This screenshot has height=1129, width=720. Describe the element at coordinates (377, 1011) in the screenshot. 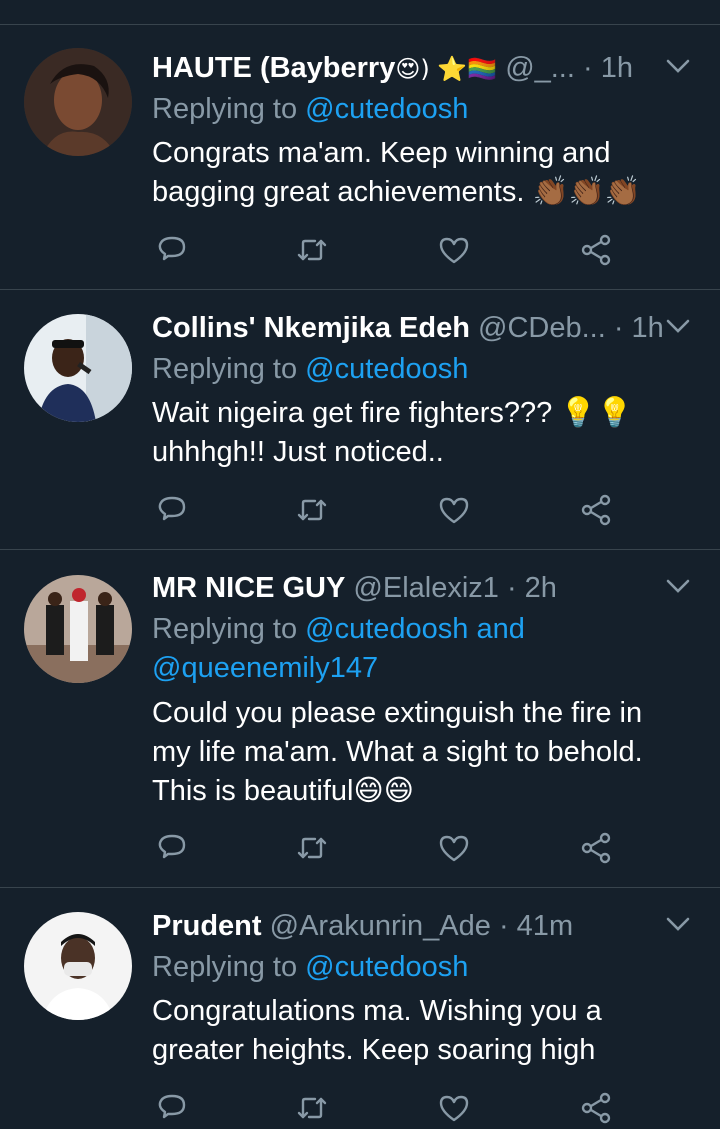

I see `tweet-text-line: Congratulations ma. Wishing you a` at that location.